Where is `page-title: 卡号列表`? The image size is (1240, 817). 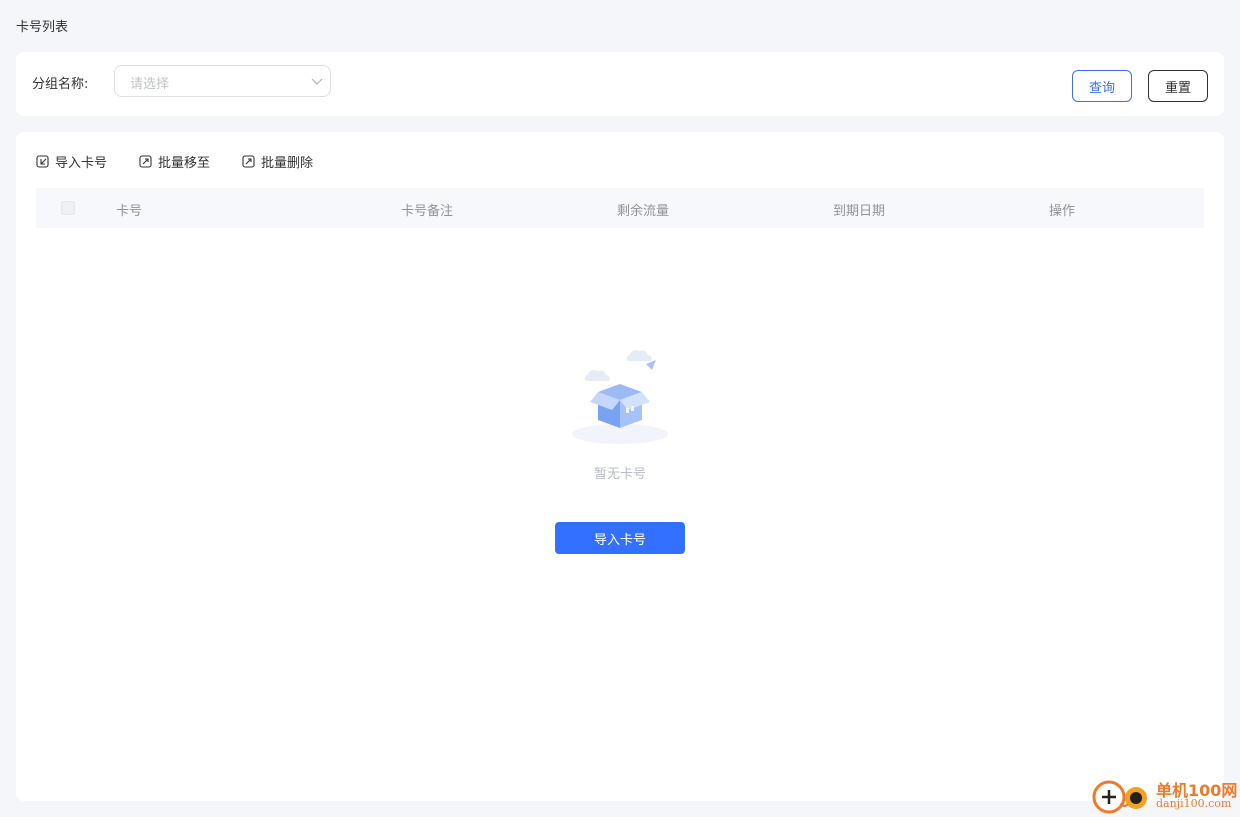
page-title: 卡号列表 is located at coordinates (42, 27).